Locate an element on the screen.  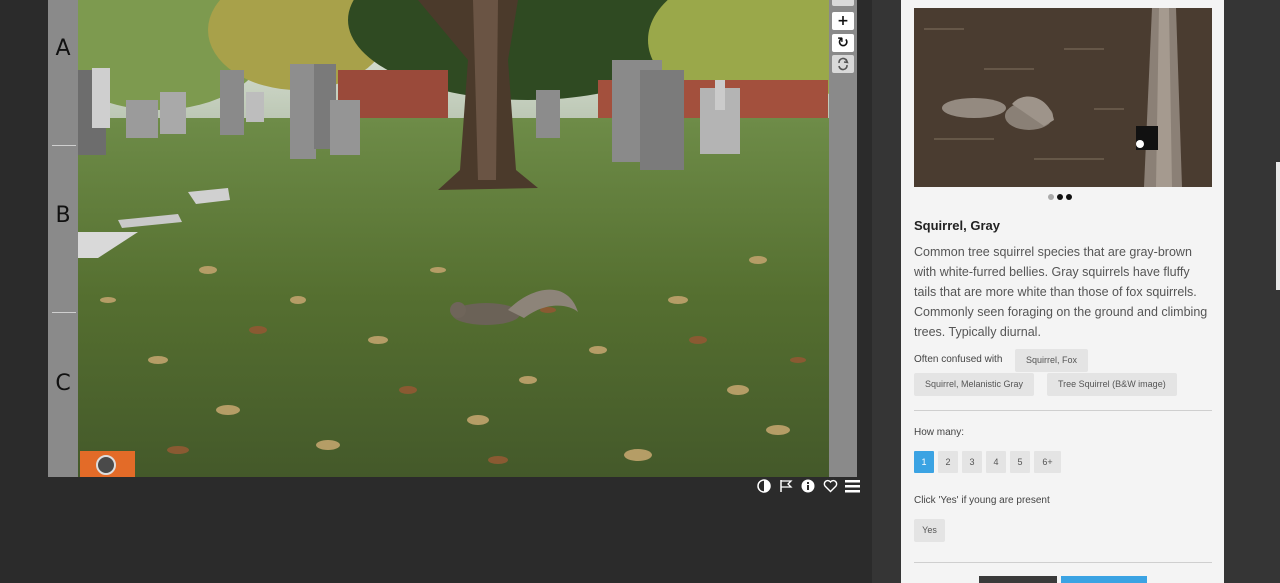
count-button-2: 2 is located at coordinates (948, 462).